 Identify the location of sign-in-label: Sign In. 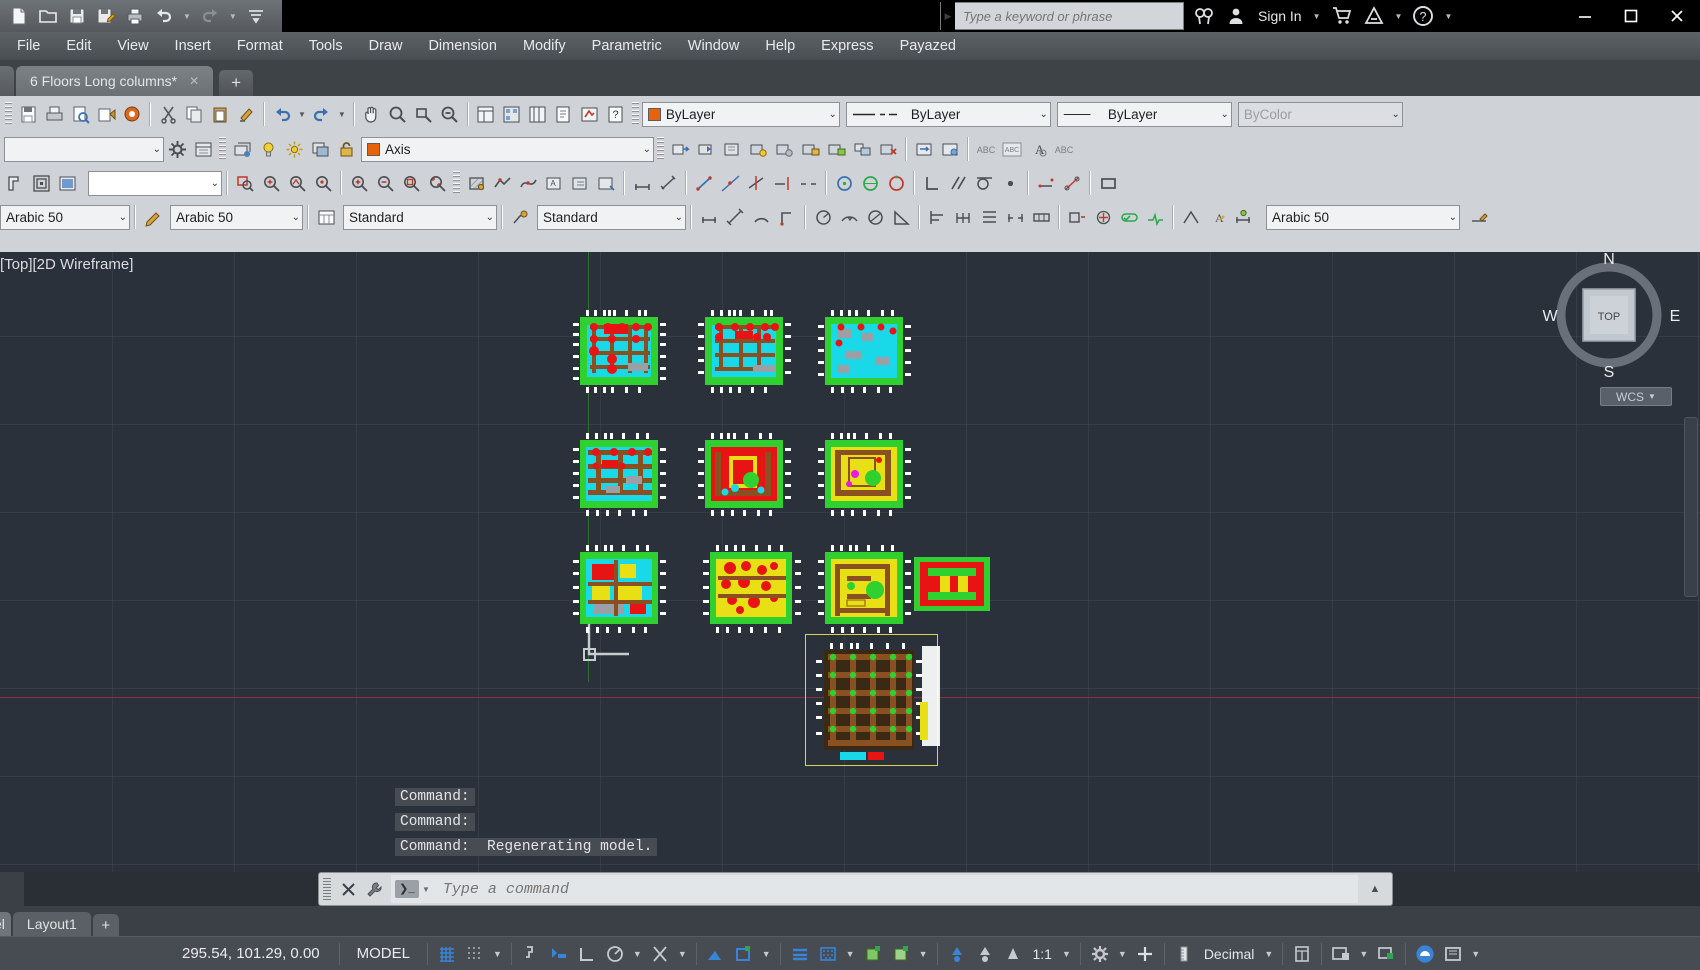
(1280, 16).